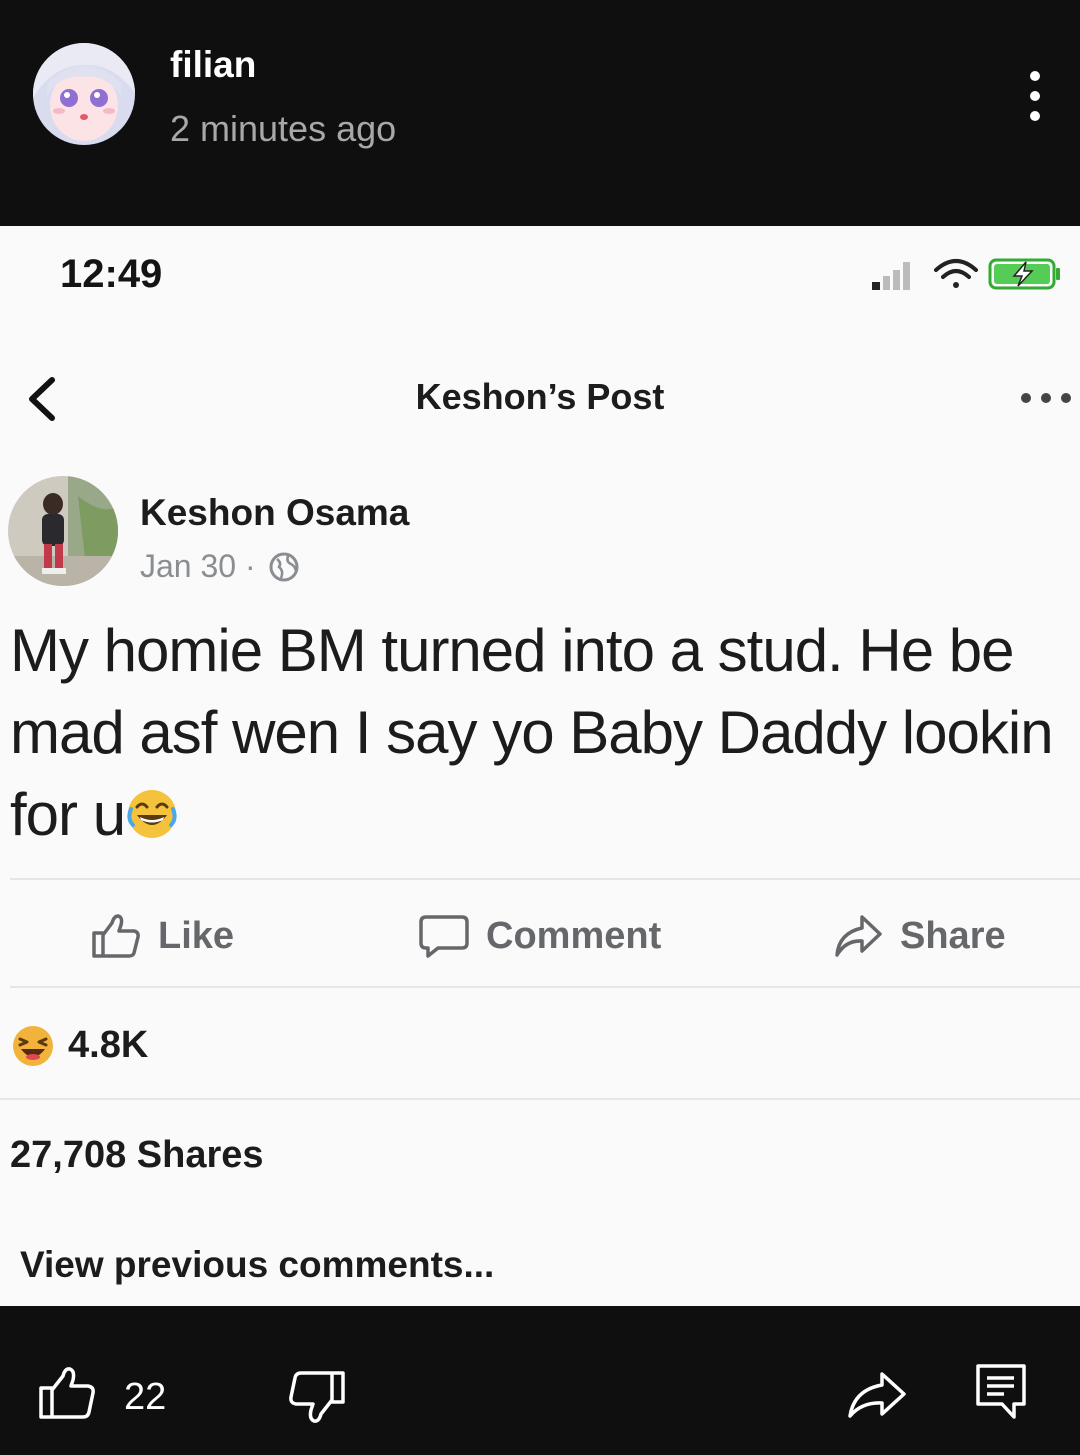 The image size is (1080, 1455). What do you see at coordinates (63, 531) in the screenshot?
I see `author-avatar` at bounding box center [63, 531].